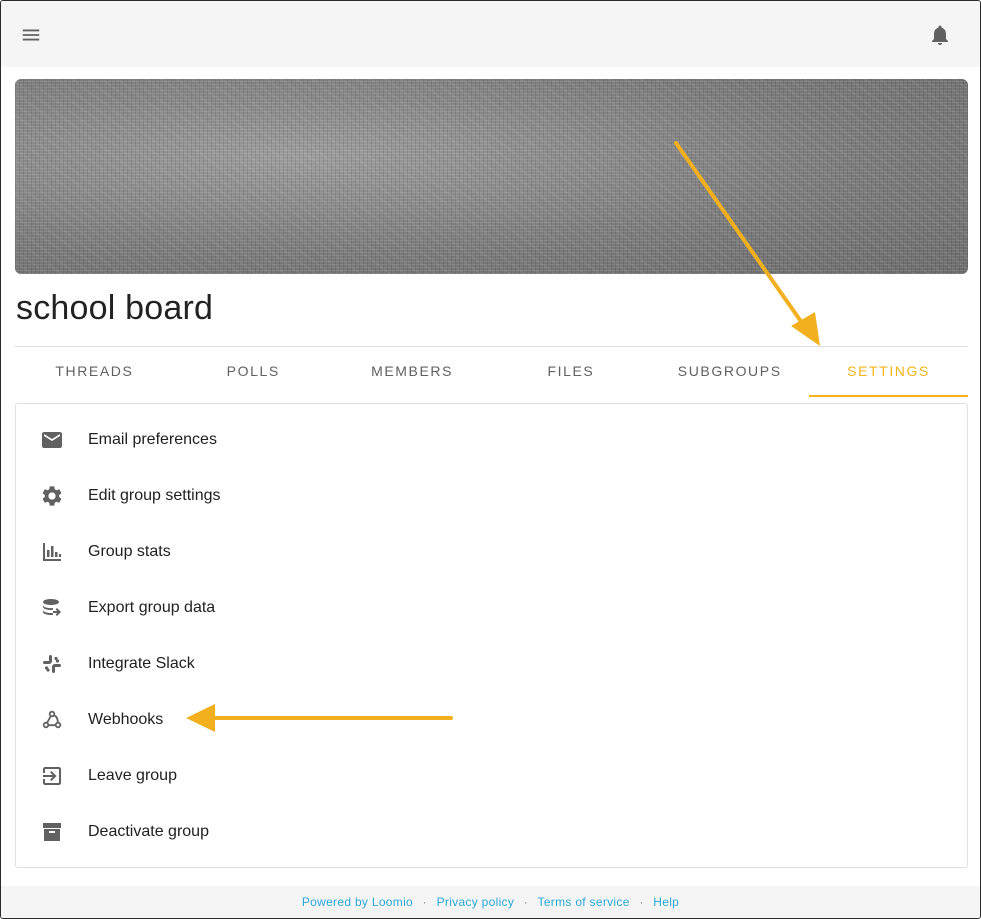 The height and width of the screenshot is (919, 981). What do you see at coordinates (570, 371) in the screenshot?
I see `tab-files: FILES` at bounding box center [570, 371].